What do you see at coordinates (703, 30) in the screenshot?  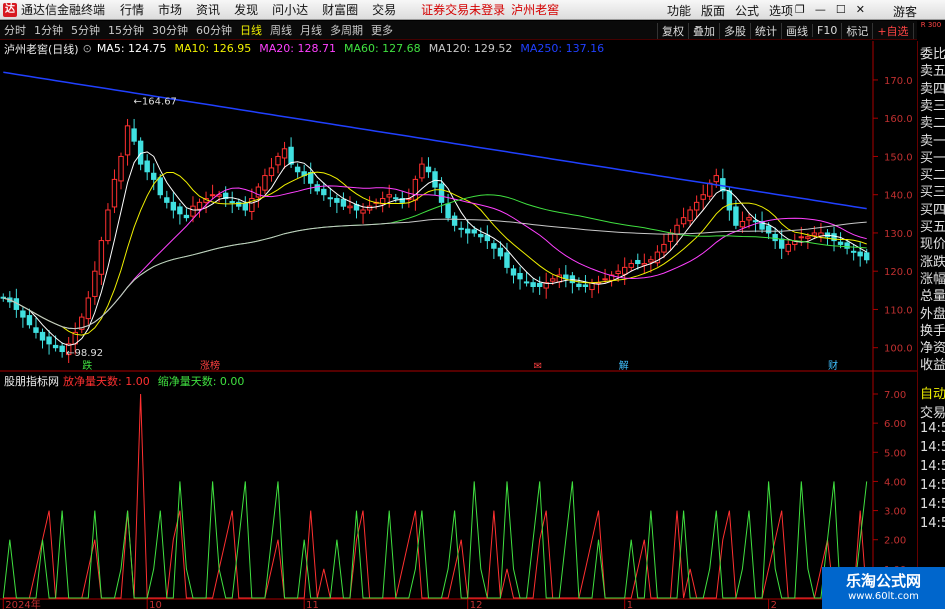 I see `tool-overlay-button: 叠加` at bounding box center [703, 30].